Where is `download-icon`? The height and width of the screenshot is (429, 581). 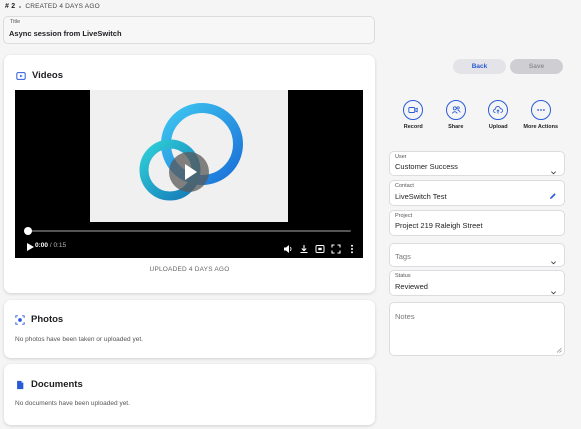 download-icon is located at coordinates (304, 247).